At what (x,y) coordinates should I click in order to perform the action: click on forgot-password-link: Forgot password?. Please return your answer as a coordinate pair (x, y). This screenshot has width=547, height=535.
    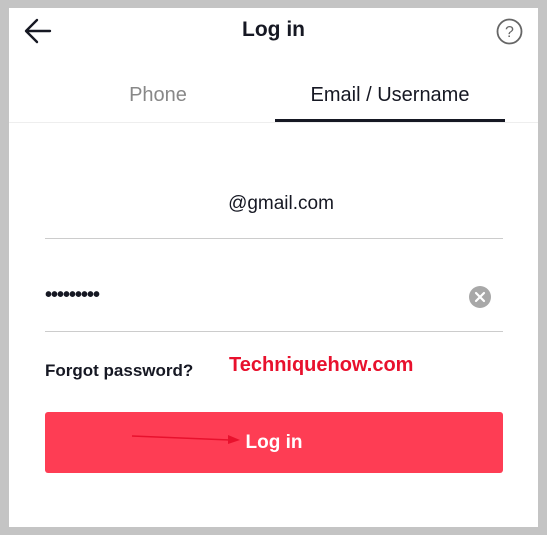
    Looking at the image, I should click on (119, 371).